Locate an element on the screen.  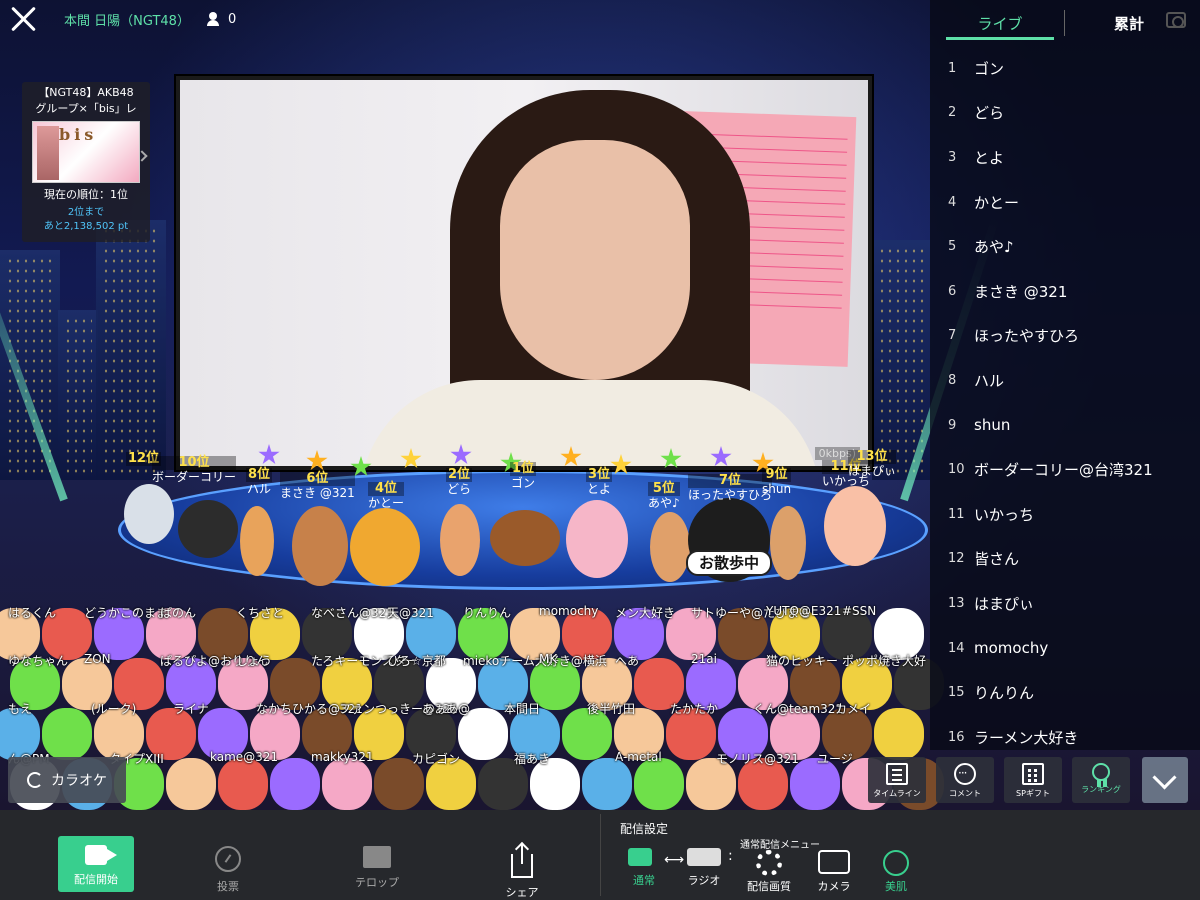
stage-rank-tag: 13位 はまぴぃ is located at coordinates (872, 464).